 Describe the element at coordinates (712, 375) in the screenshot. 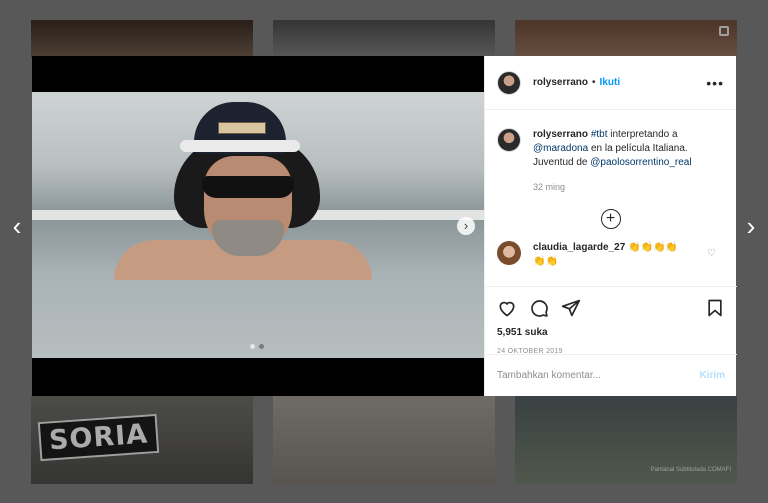

I see `send-comment-button: Kirim` at that location.